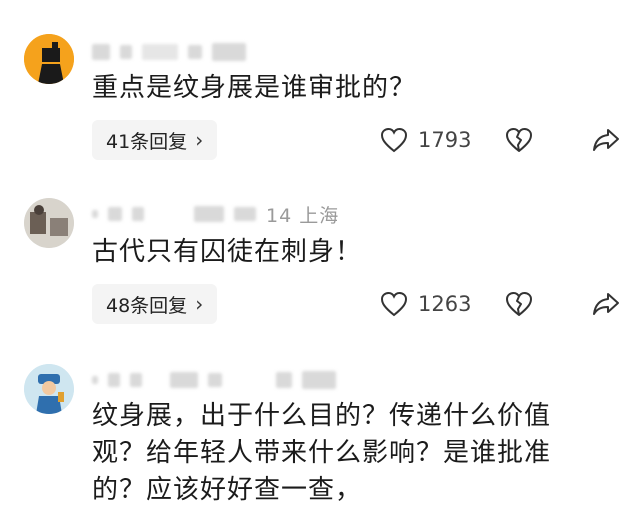 This screenshot has width=640, height=509. Describe the element at coordinates (445, 304) in the screenshot. I see `like-count: 1263` at that location.